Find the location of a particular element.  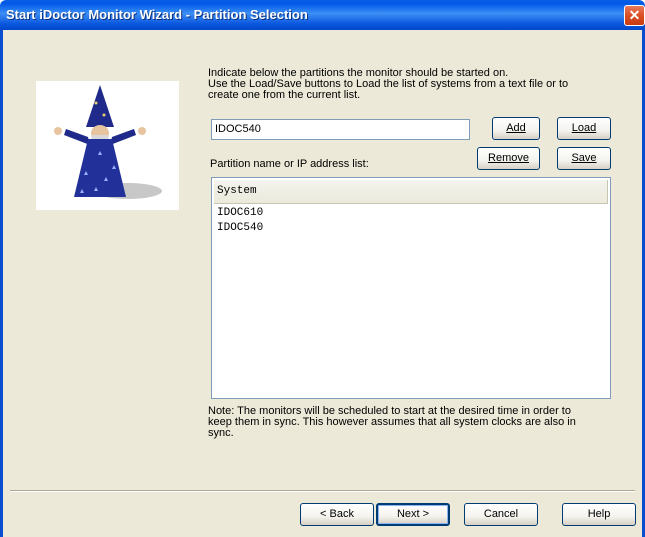

back-button: < Back is located at coordinates (337, 514).